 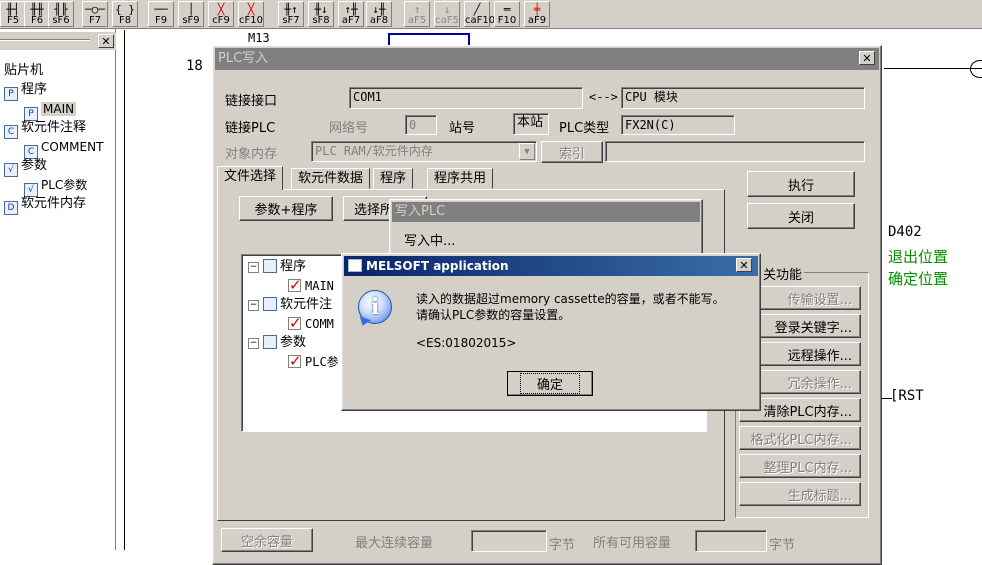 What do you see at coordinates (801, 216) in the screenshot?
I see `close-button: 关闭` at bounding box center [801, 216].